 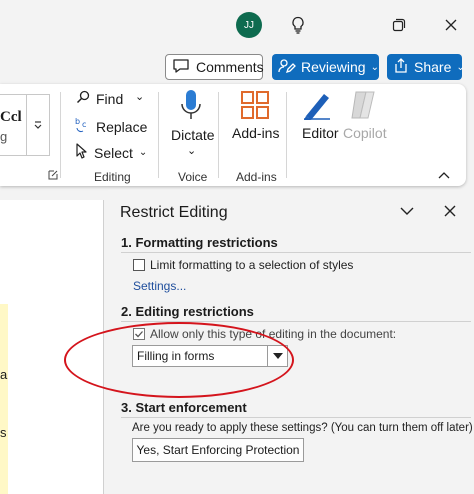 I want to click on replace-button: bc Replace, so click(x=110, y=126).